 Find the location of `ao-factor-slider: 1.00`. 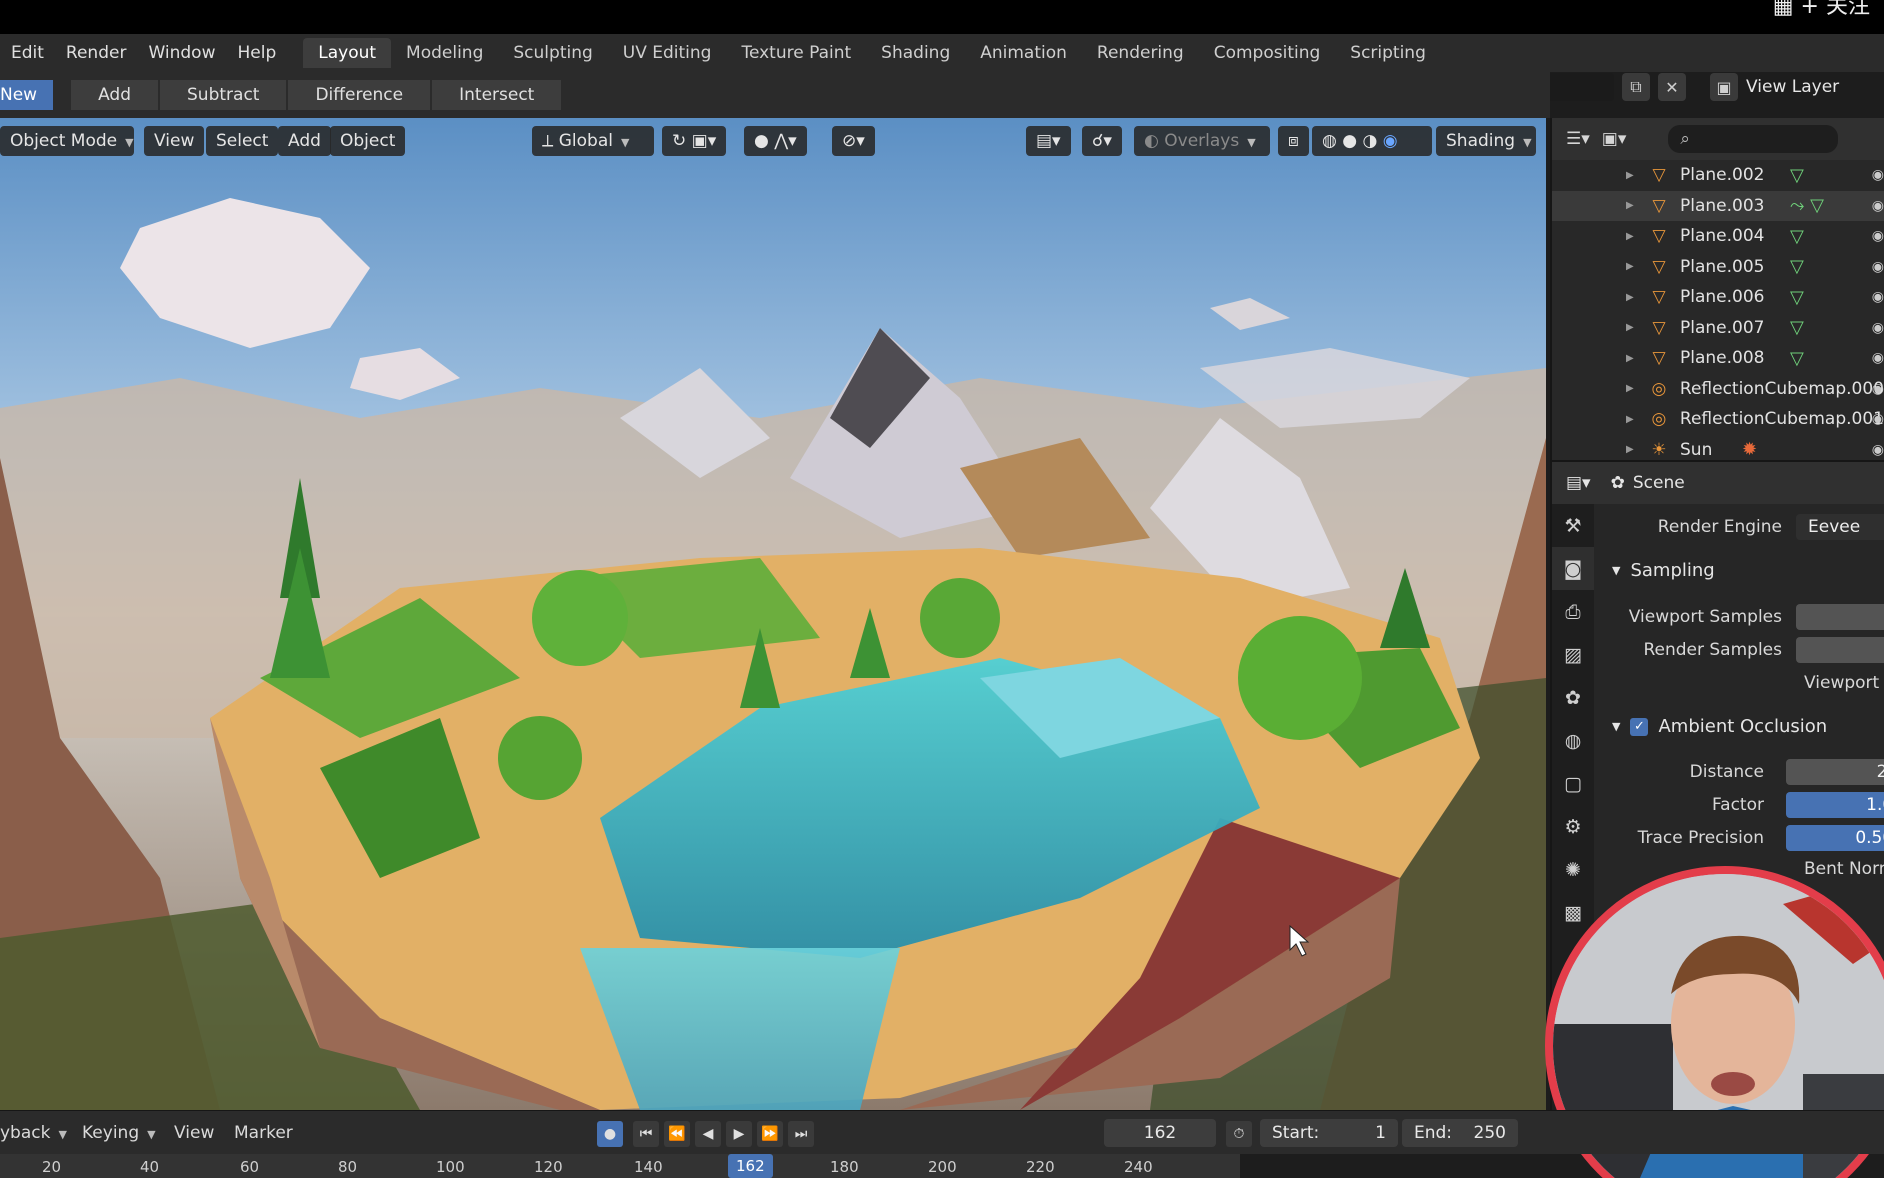

ao-factor-slider: 1.00 is located at coordinates (1835, 805).